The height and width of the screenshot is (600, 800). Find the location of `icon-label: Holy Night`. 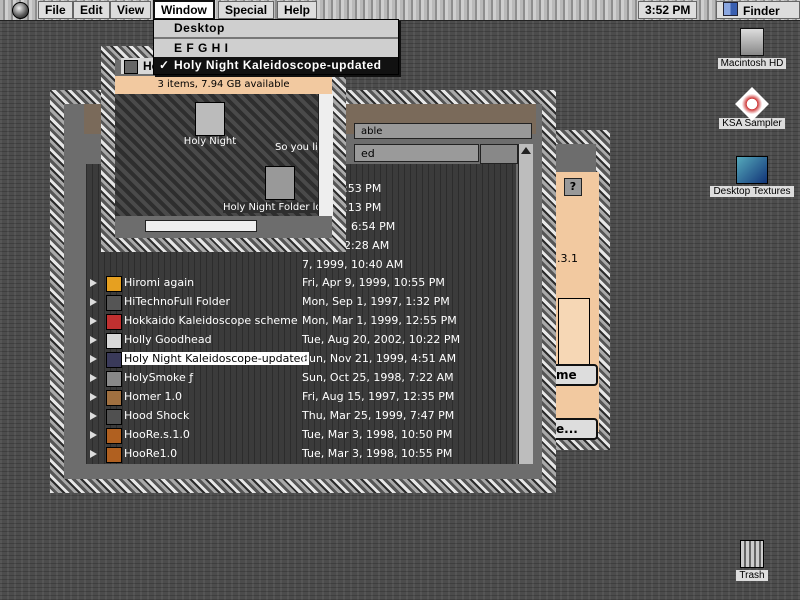

icon-label: Holy Night is located at coordinates (210, 141).